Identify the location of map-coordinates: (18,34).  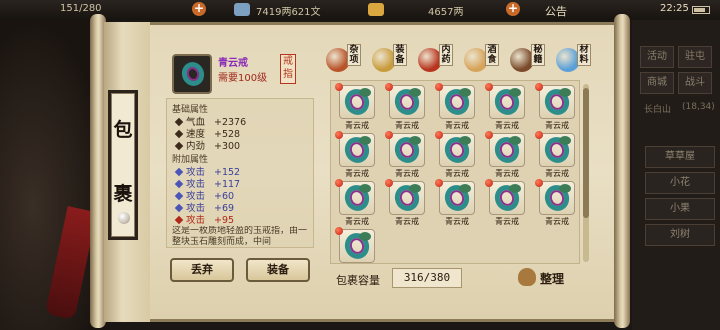
(698, 107).